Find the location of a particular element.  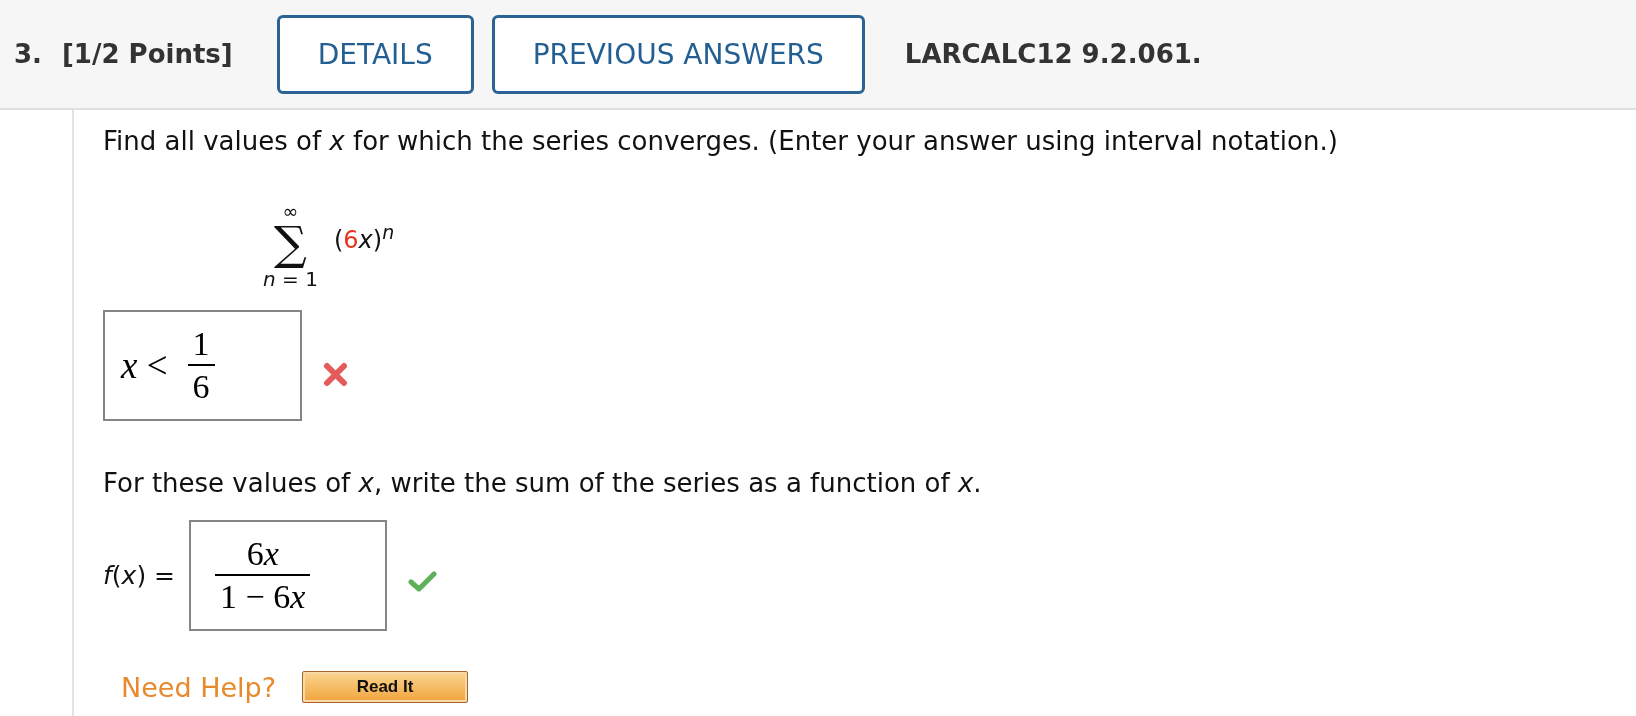

question-text: For these values of x, write the sum of the series as a function of x. is located at coordinates (543, 483).